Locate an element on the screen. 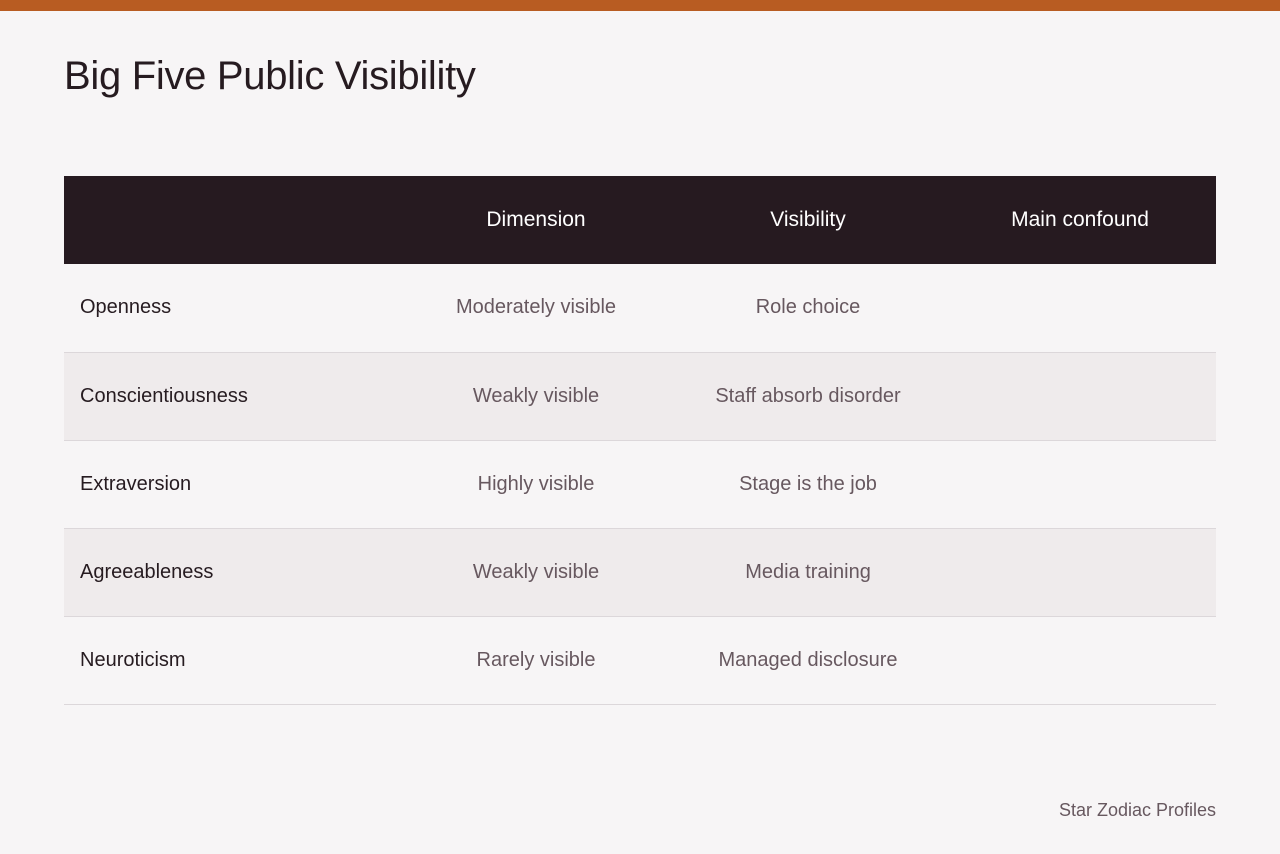 The image size is (1280, 854). column-header-visibility: Visibility is located at coordinates (808, 219).